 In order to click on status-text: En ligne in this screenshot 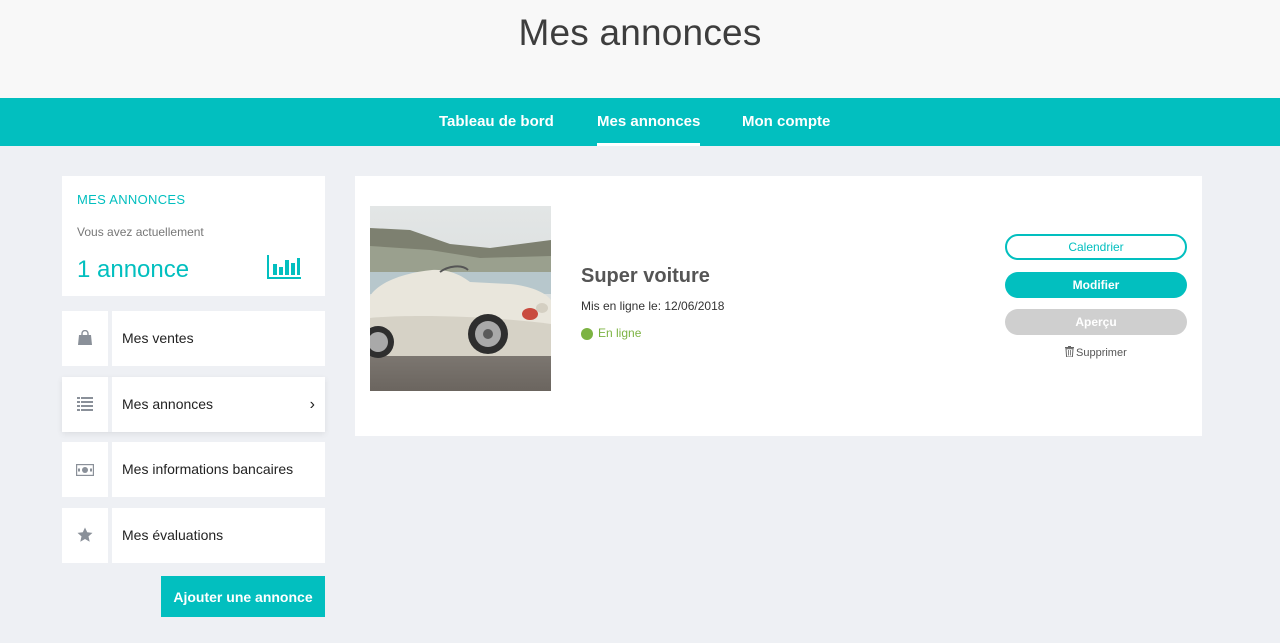, I will do `click(620, 333)`.